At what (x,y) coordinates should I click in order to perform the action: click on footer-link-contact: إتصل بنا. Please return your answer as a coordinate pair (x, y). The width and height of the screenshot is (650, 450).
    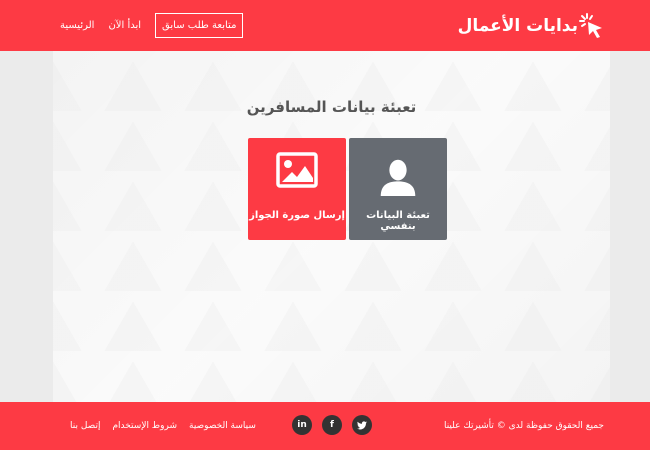
    Looking at the image, I should click on (85, 426).